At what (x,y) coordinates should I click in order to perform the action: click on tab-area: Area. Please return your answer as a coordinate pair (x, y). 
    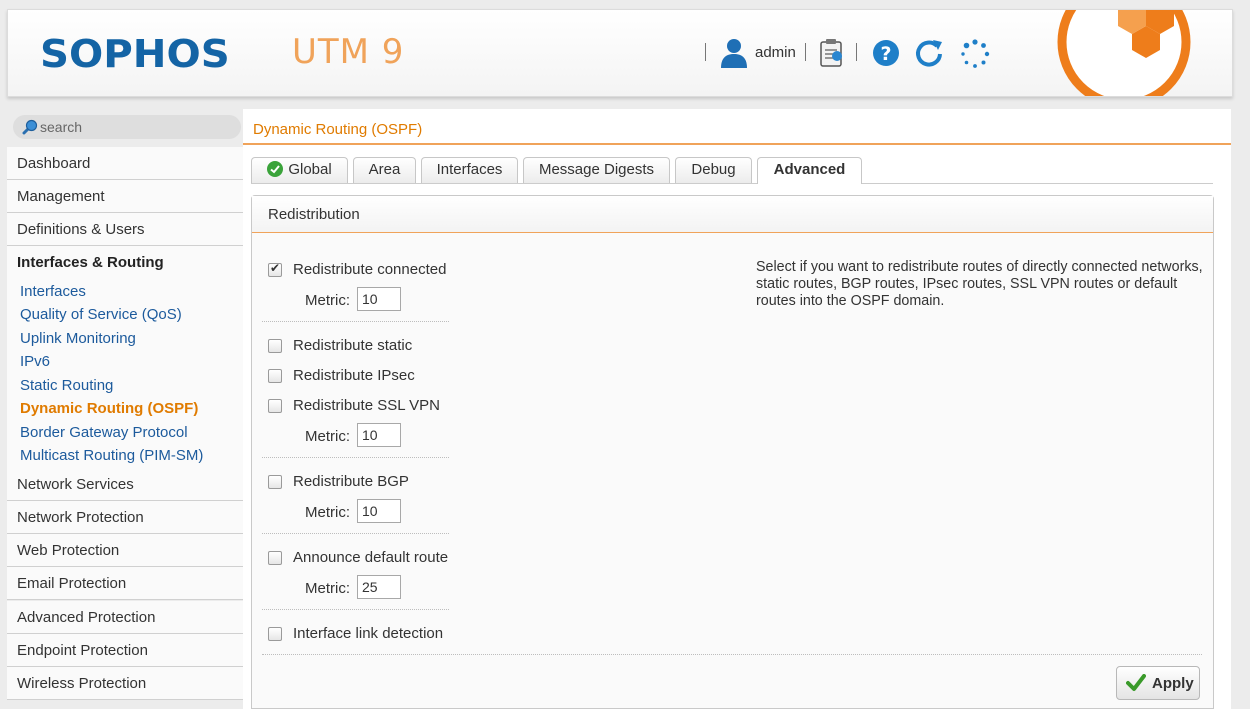
    Looking at the image, I should click on (384, 170).